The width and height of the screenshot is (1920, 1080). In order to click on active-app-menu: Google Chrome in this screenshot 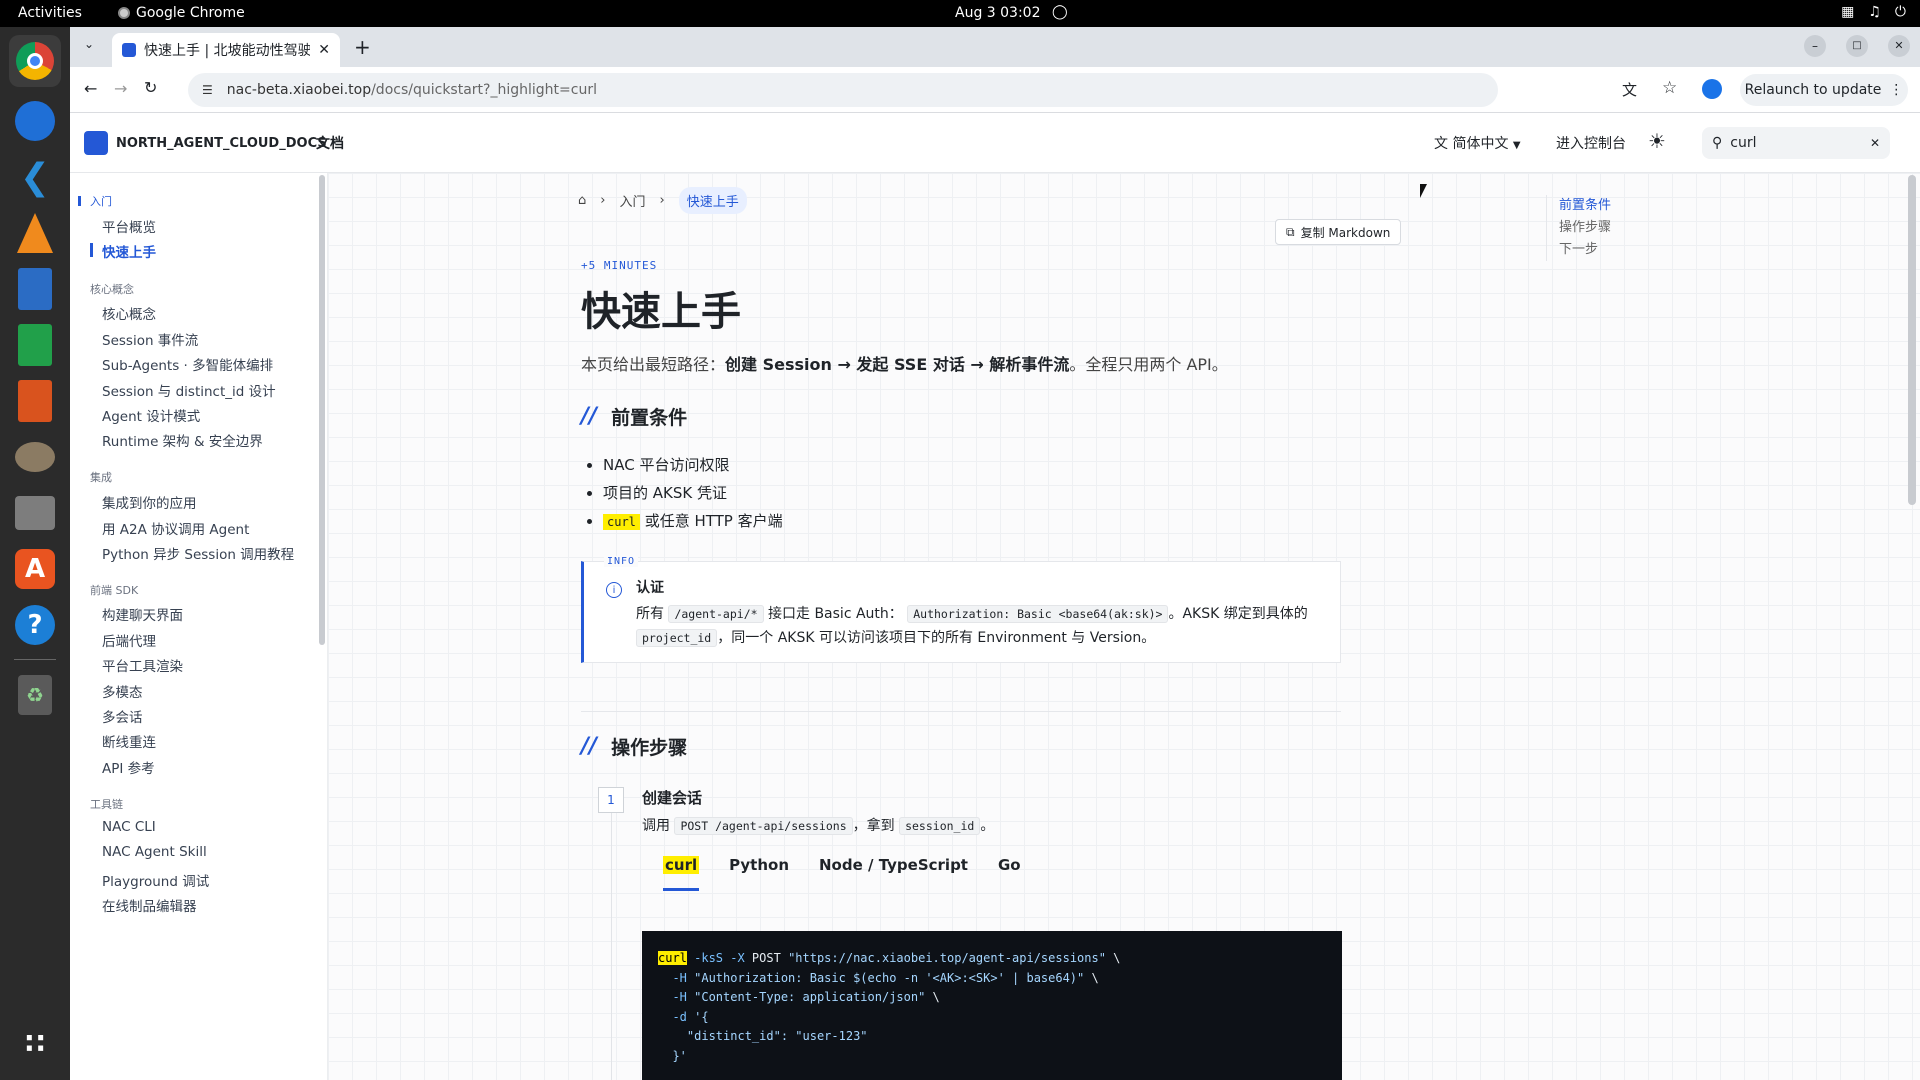, I will do `click(181, 13)`.